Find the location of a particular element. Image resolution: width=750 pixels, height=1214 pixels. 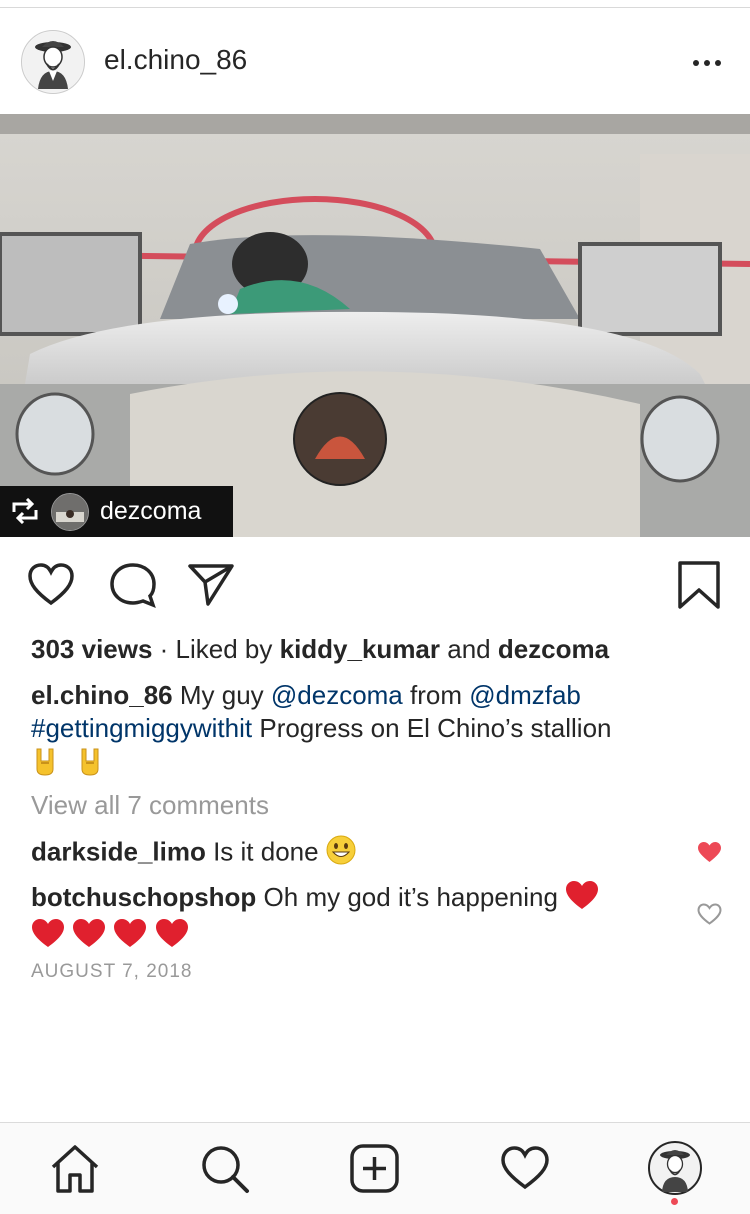

profile-avatar is located at coordinates (675, 1168).